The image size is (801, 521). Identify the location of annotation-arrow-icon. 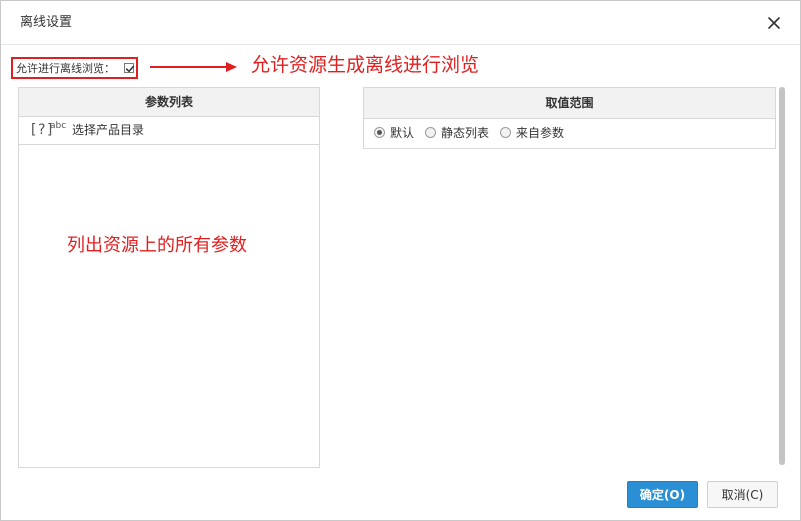
(193, 67).